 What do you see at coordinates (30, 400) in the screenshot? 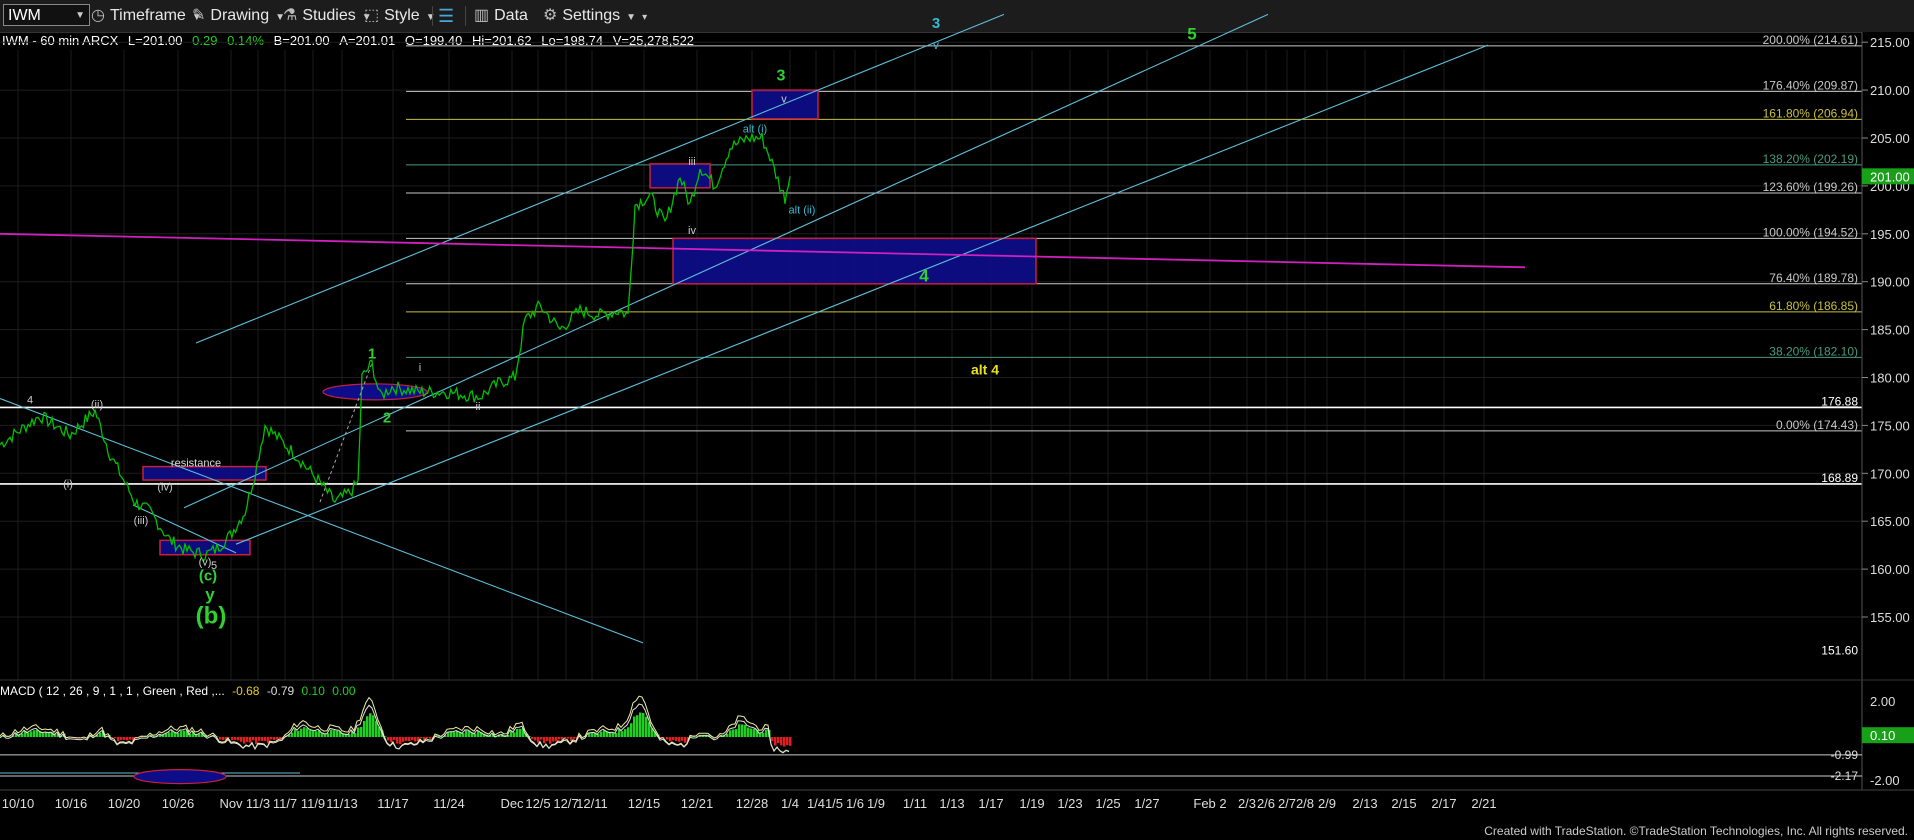
I see `wave-label: 4` at bounding box center [30, 400].